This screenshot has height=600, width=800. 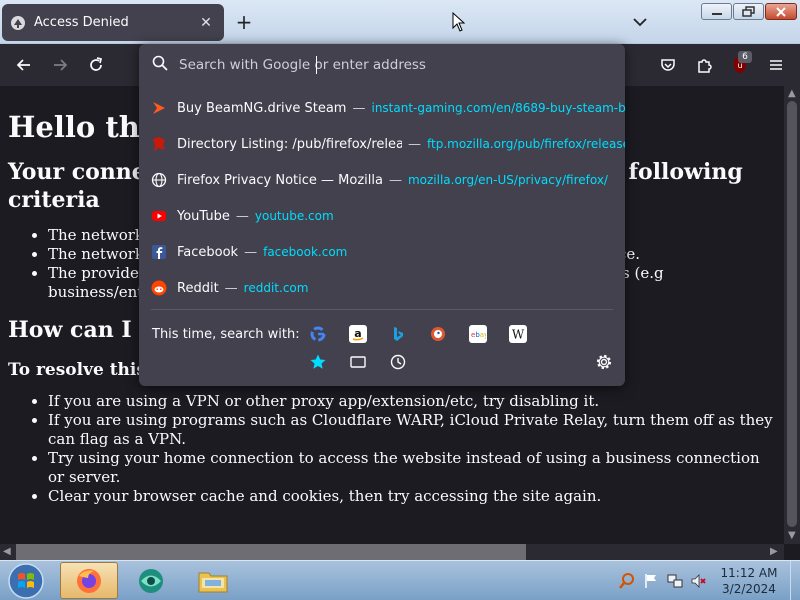 What do you see at coordinates (792, 93) in the screenshot?
I see `scroll-up-icon: ▲` at bounding box center [792, 93].